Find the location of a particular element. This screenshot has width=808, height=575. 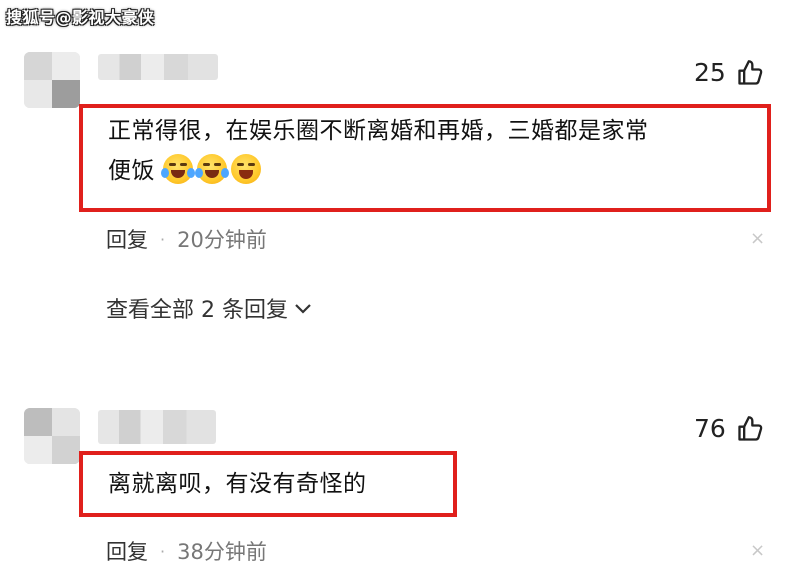

comment-text: 正常得很，在娱乐圈不断离婚和再婚，三婚都是家常 便饭 is located at coordinates (433, 151).